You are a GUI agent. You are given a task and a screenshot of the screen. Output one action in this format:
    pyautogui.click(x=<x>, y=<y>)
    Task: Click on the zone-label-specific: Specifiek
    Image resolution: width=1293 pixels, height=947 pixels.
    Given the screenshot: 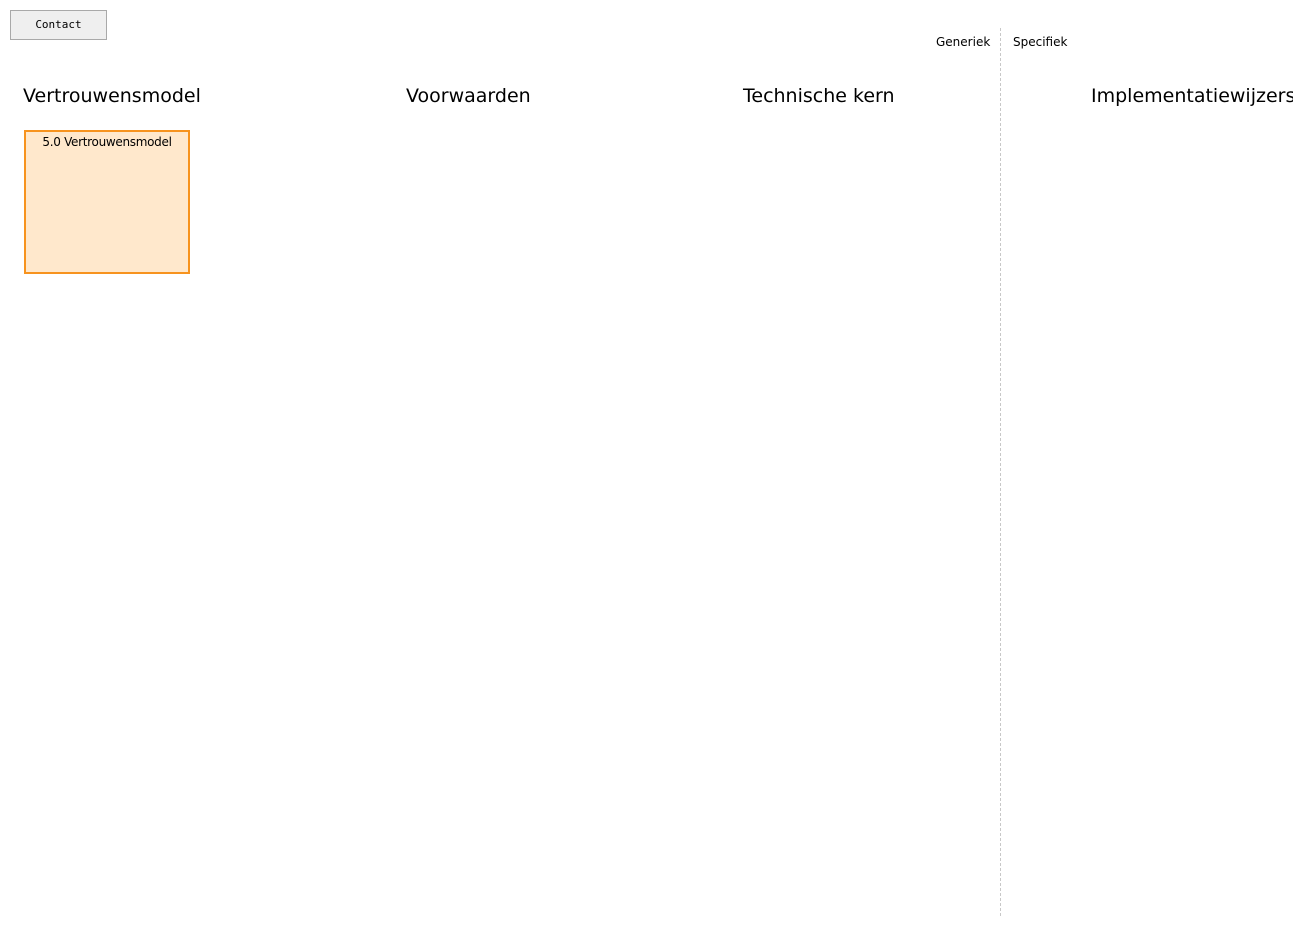 What is the action you would take?
    pyautogui.click(x=1040, y=42)
    